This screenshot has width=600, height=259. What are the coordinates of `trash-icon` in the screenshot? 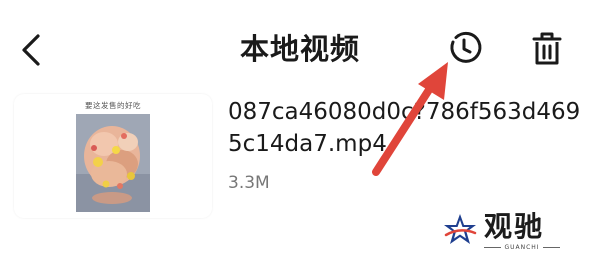 It's located at (547, 48).